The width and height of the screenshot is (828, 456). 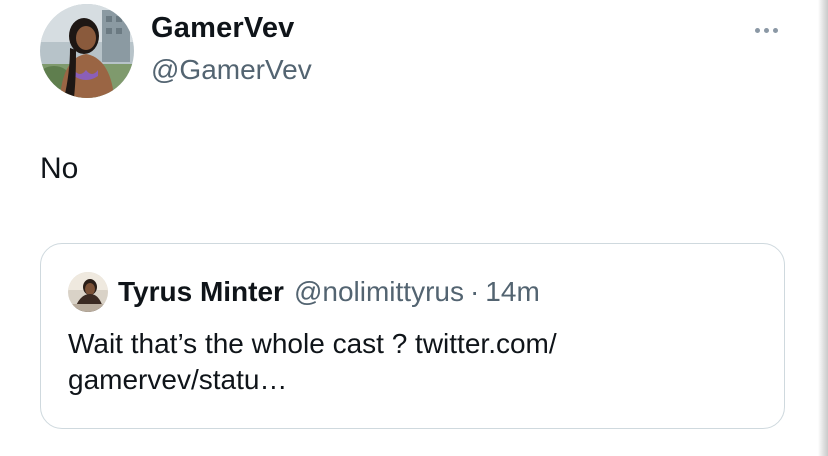 I want to click on quoted-author-name: Tyrus Minter, so click(x=201, y=291).